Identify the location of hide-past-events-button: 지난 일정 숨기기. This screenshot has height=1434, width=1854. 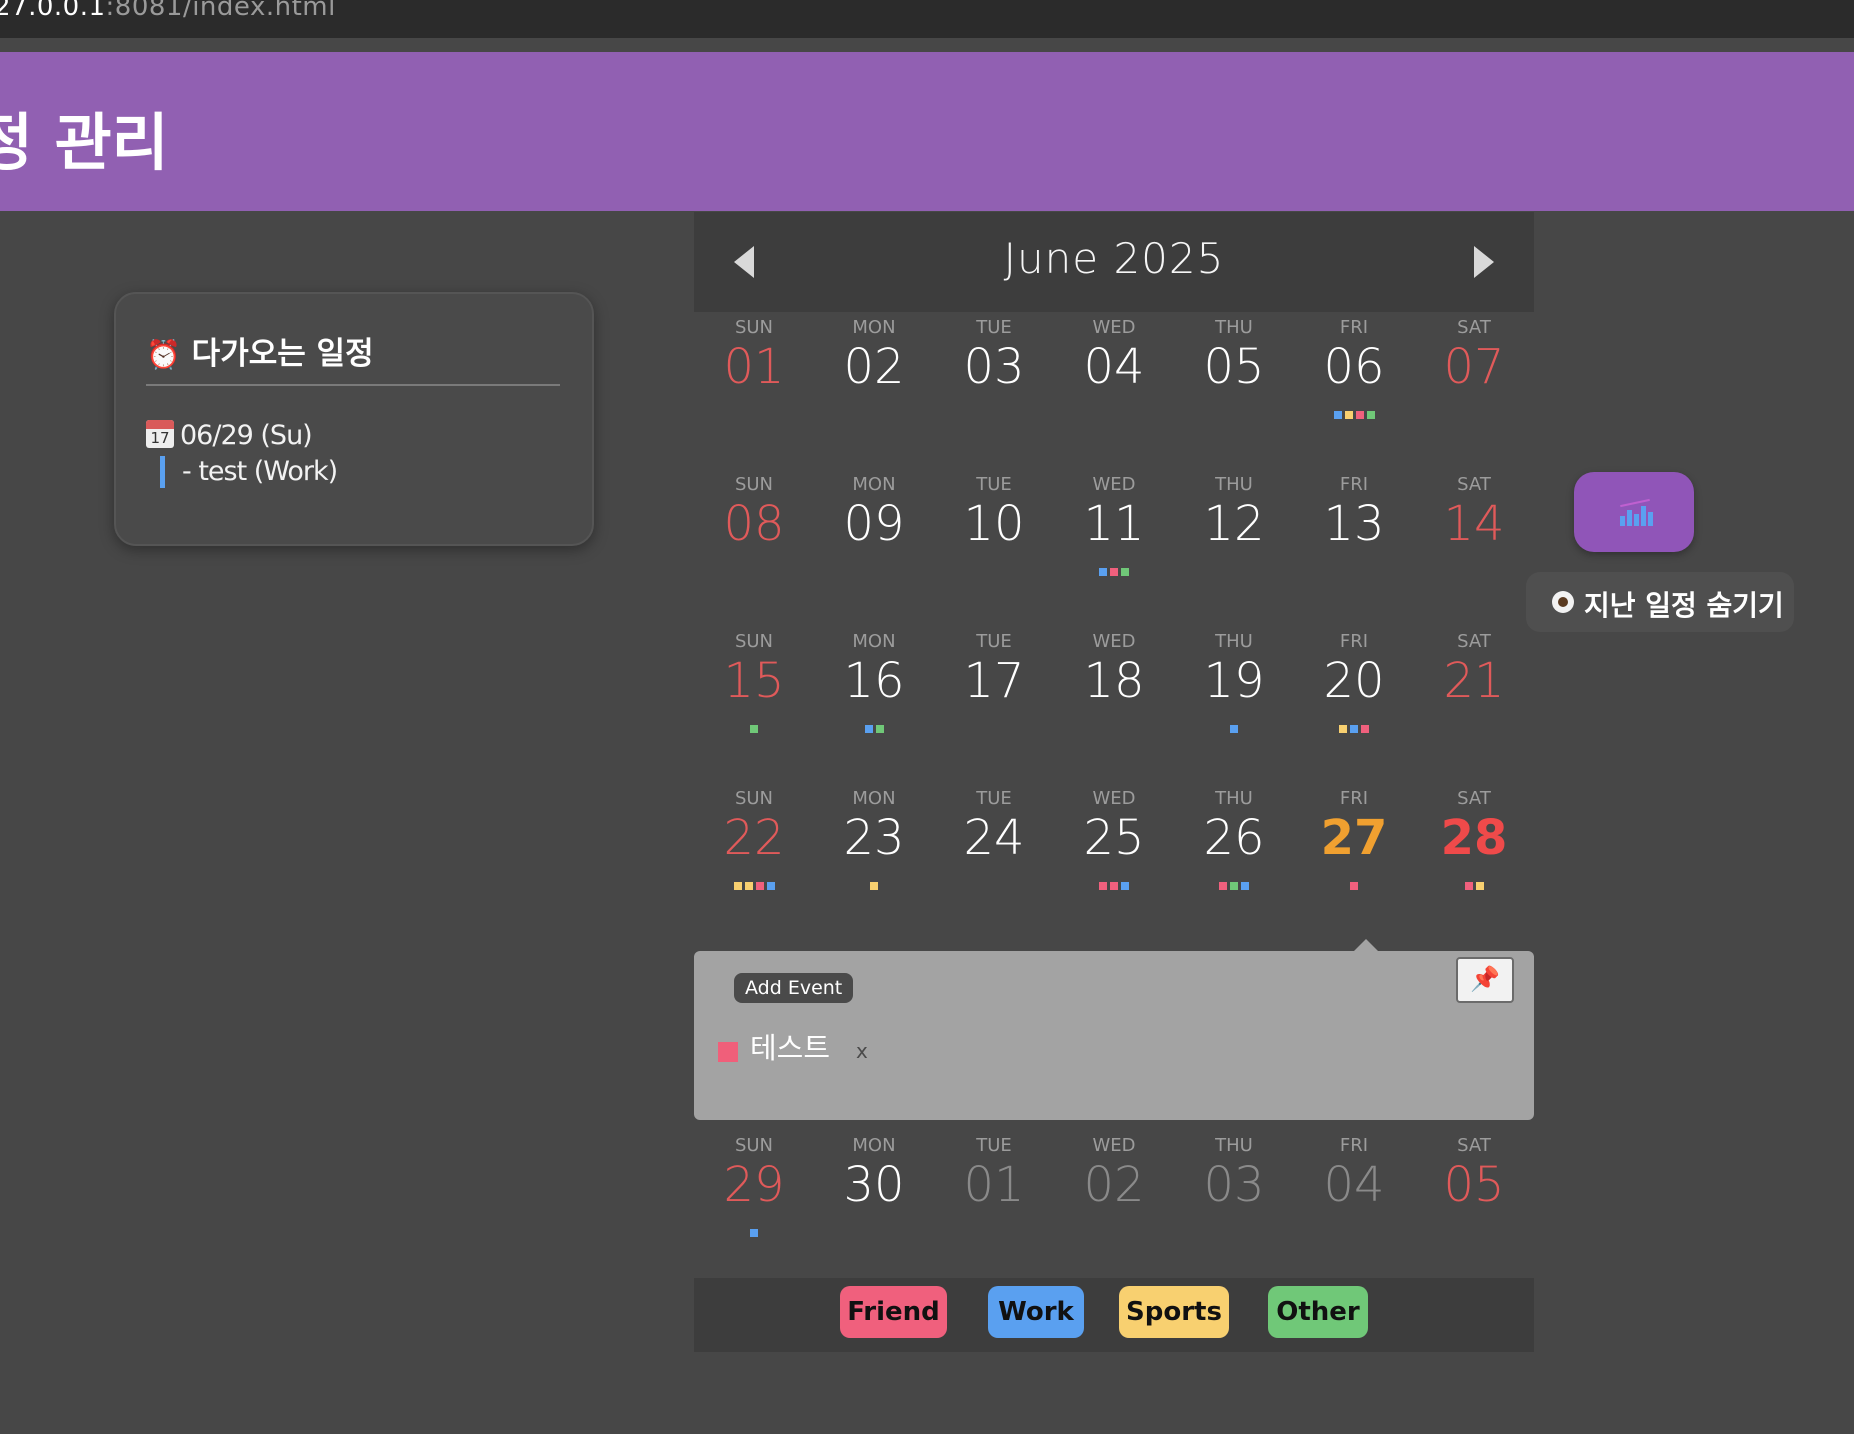
(1660, 602).